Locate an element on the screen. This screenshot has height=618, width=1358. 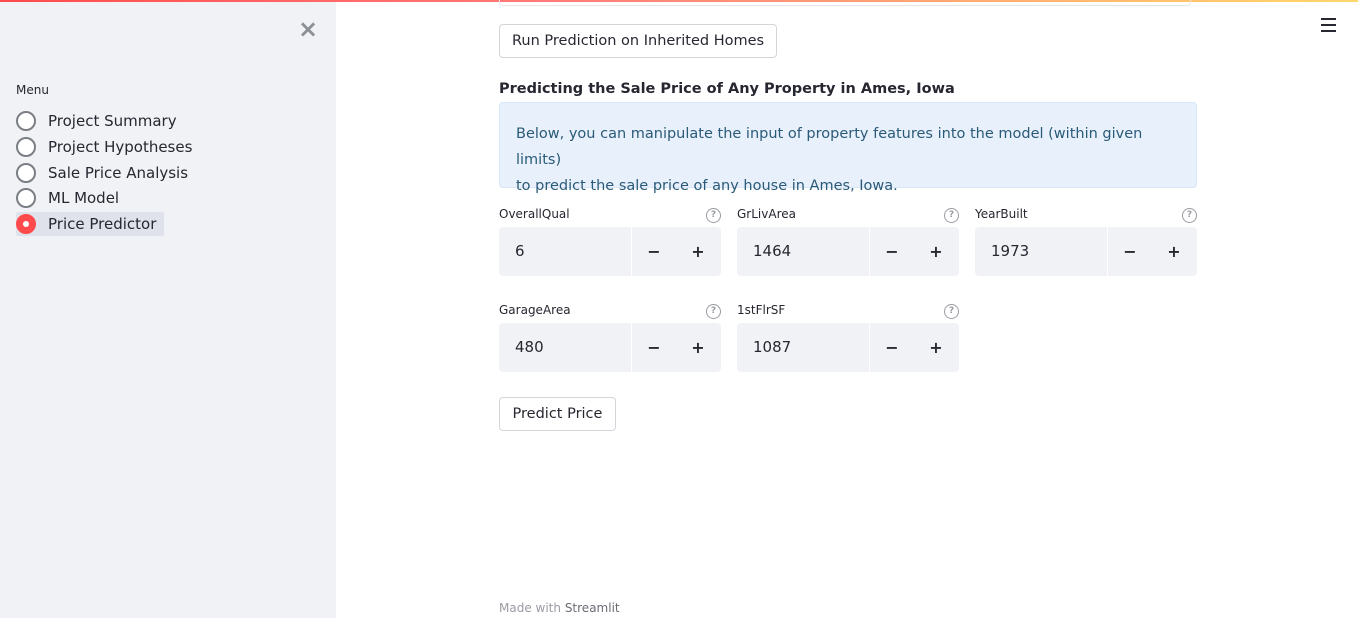
field-label: GrLivArea is located at coordinates (766, 214).